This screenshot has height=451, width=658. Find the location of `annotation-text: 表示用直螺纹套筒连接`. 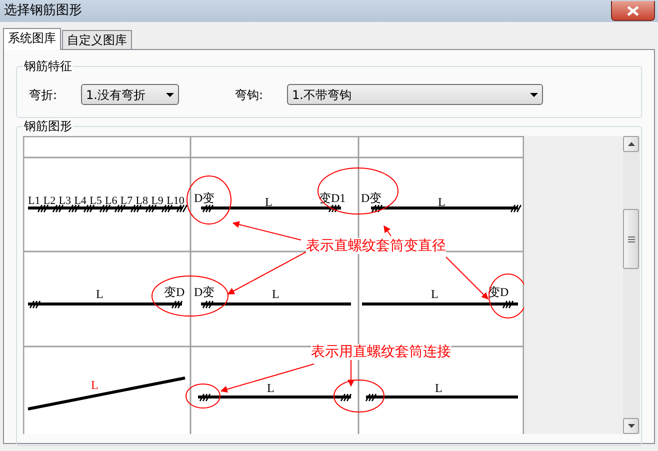

annotation-text: 表示用直螺纹套筒连接 is located at coordinates (381, 352).